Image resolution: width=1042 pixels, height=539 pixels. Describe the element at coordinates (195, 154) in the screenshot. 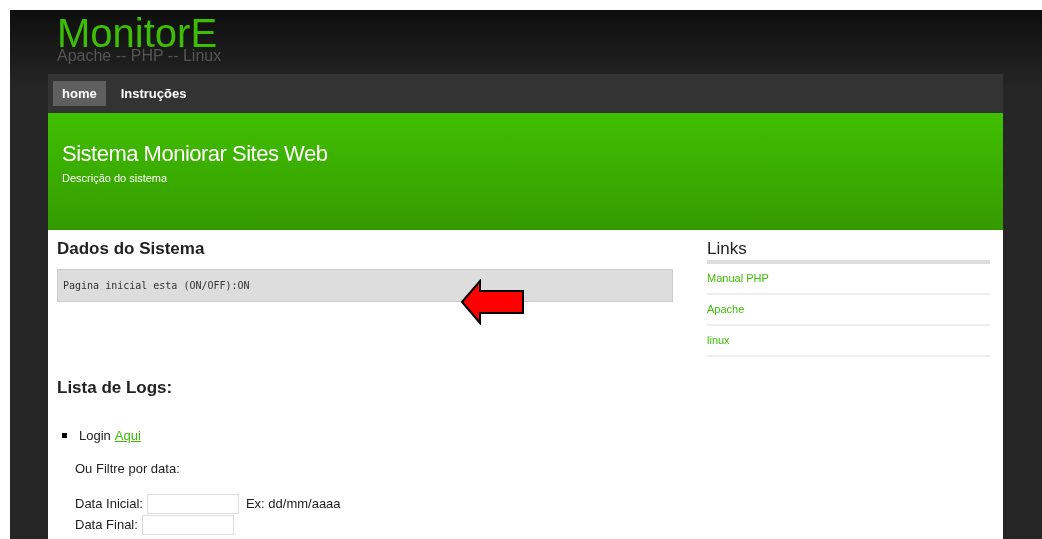

I see `banner-title: Sistema Moniorar Sites Web` at that location.